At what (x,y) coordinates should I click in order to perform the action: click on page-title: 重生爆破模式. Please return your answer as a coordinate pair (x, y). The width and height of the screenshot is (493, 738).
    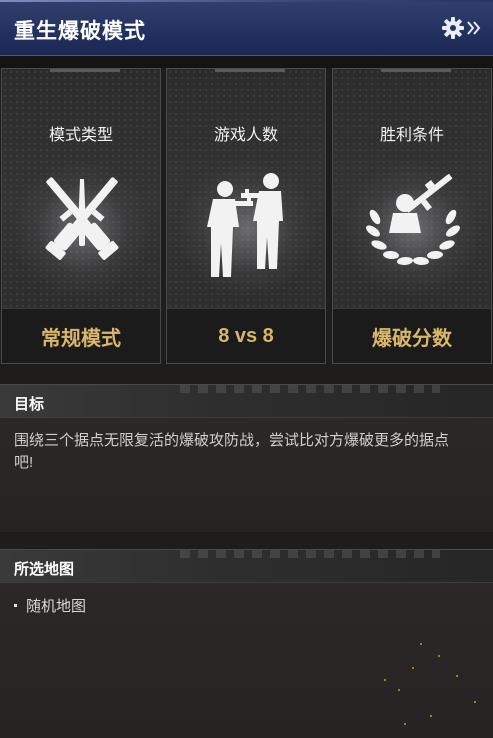
    Looking at the image, I should click on (80, 31).